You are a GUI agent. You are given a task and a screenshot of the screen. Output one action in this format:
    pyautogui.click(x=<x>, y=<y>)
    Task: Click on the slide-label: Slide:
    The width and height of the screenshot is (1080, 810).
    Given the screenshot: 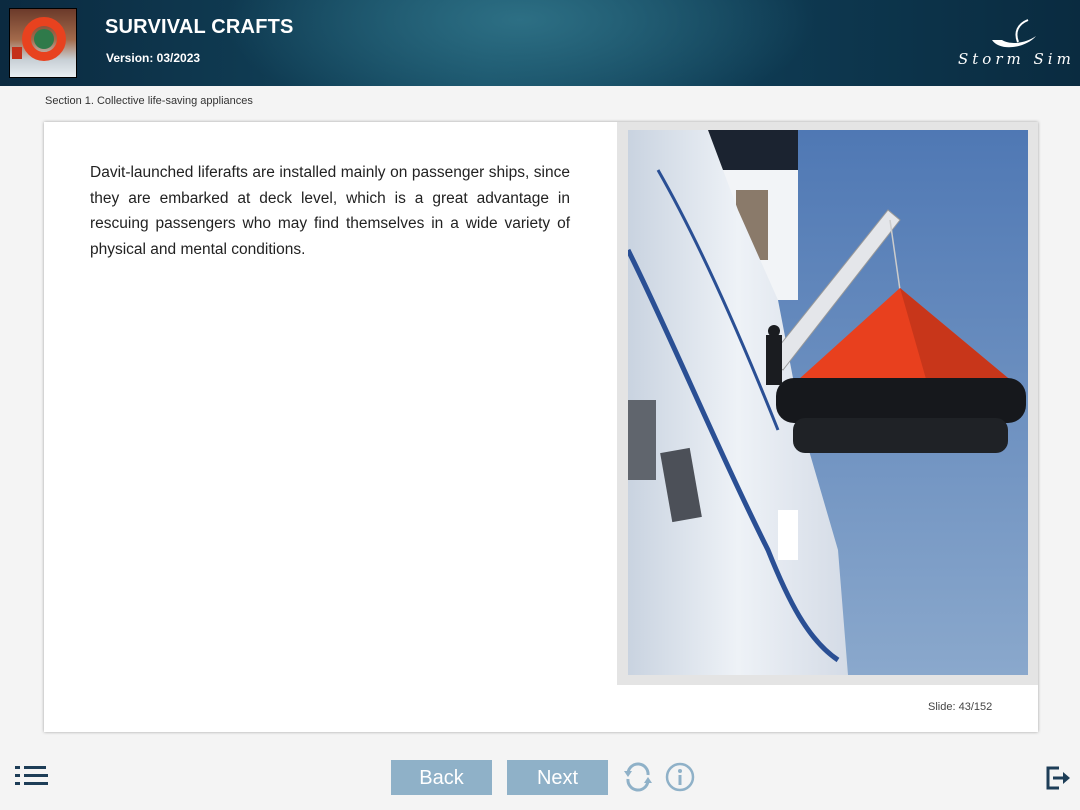 What is the action you would take?
    pyautogui.click(x=942, y=707)
    